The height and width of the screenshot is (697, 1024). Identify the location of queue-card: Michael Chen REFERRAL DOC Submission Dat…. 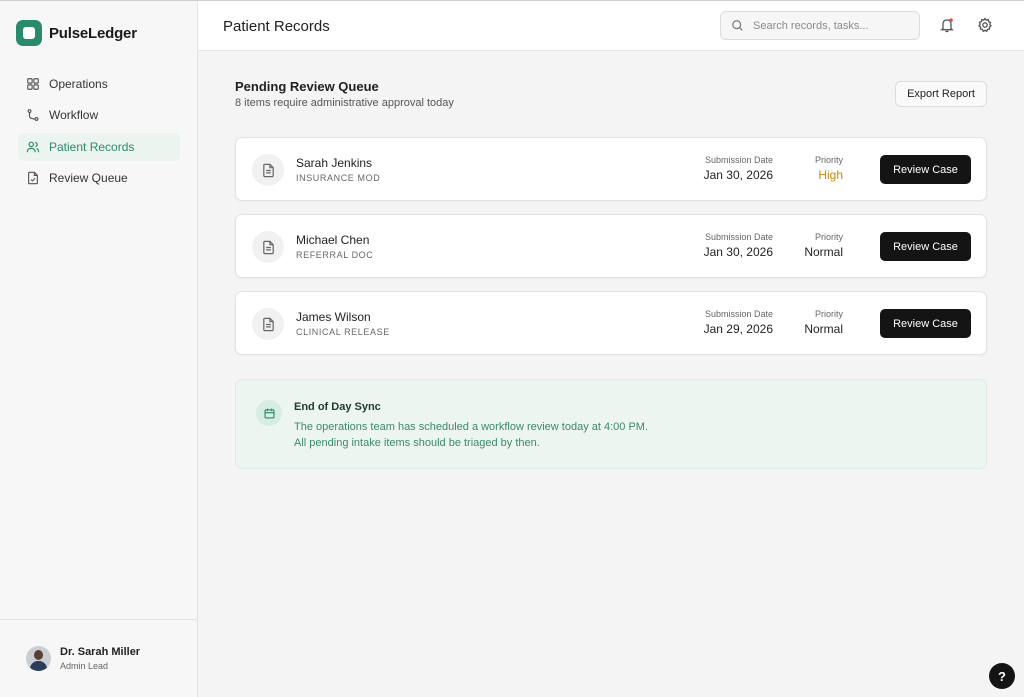
(611, 246).